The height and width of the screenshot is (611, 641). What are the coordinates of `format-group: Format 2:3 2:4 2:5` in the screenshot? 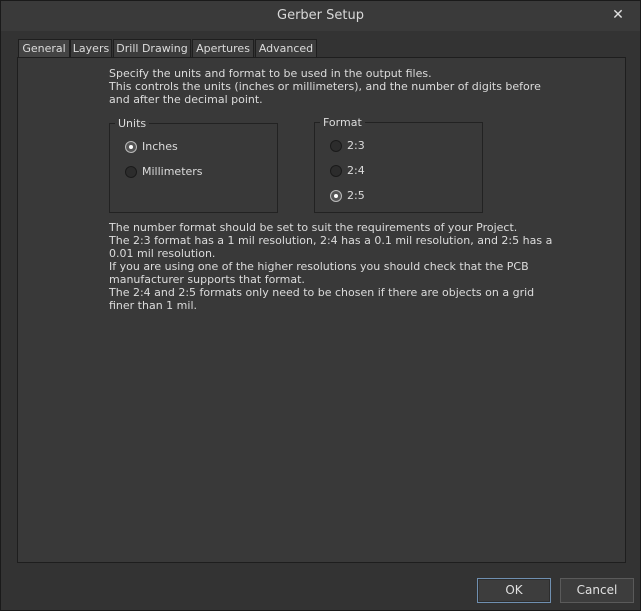 It's located at (398, 164).